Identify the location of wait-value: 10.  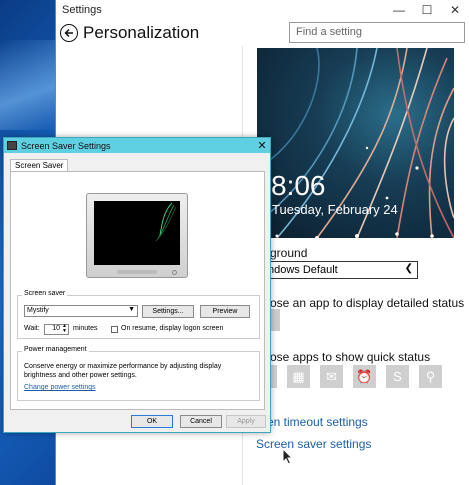
(56, 328).